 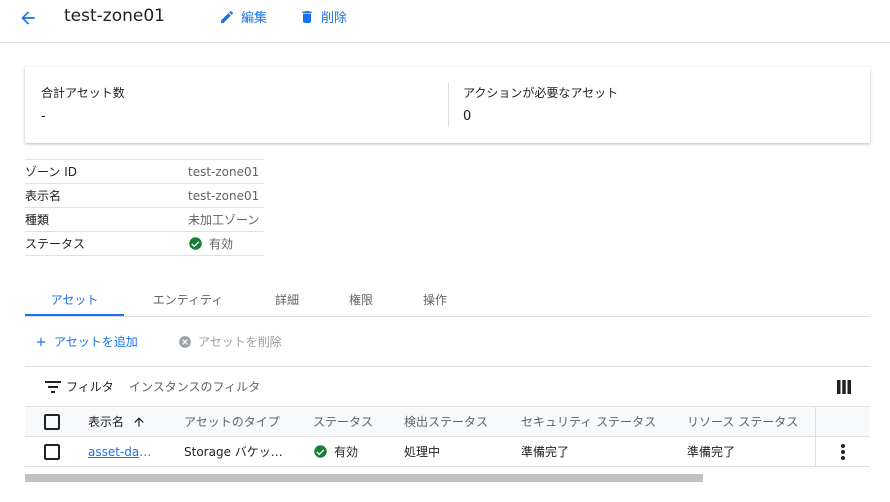 What do you see at coordinates (588, 421) in the screenshot?
I see `column-header-security-status: セキュリティ ステータス` at bounding box center [588, 421].